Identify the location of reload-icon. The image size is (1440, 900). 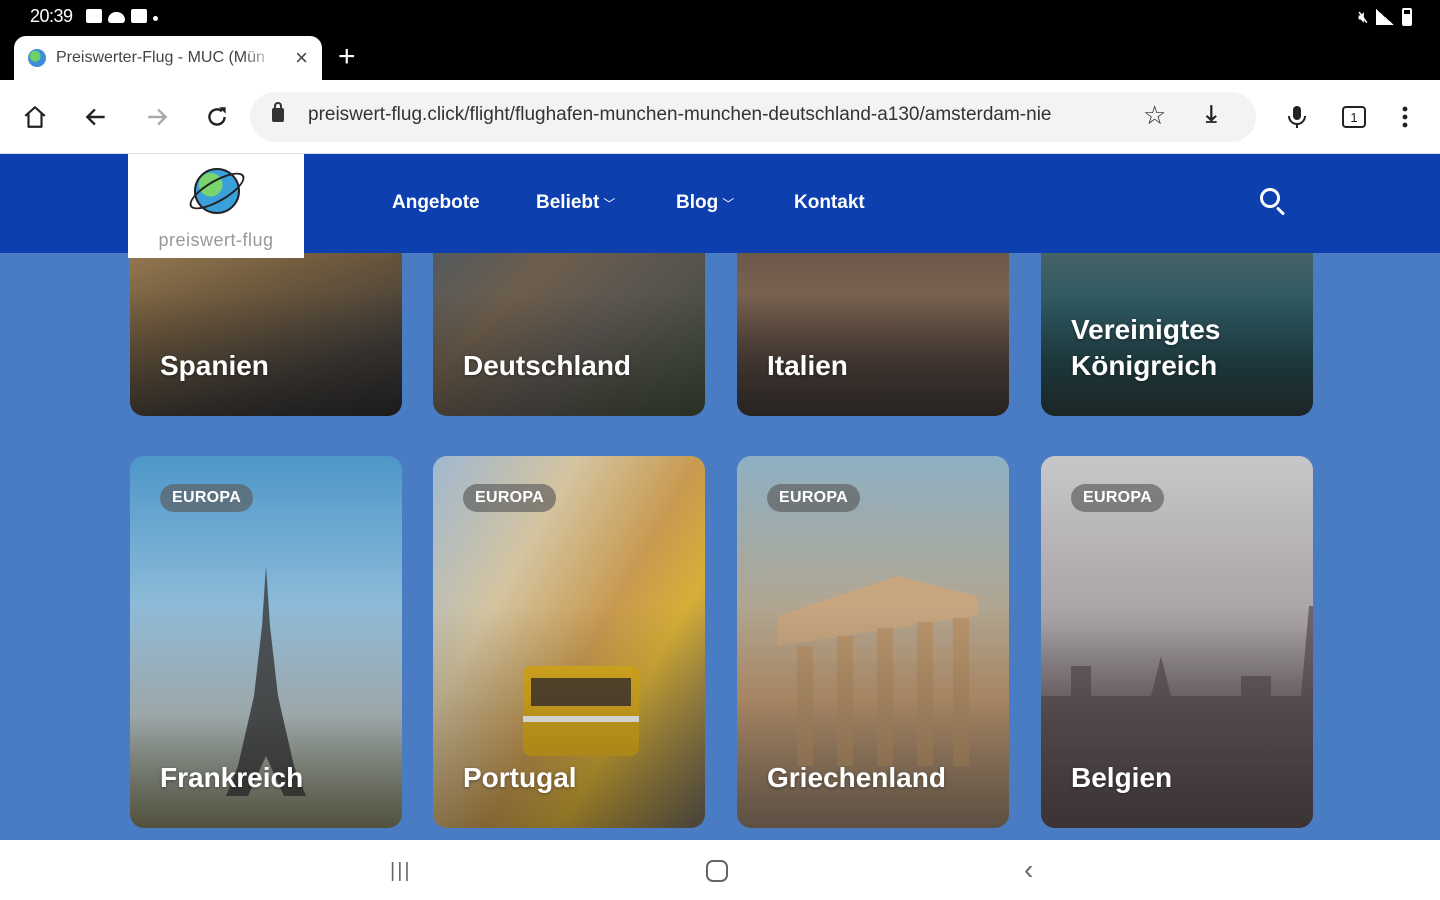
(217, 117).